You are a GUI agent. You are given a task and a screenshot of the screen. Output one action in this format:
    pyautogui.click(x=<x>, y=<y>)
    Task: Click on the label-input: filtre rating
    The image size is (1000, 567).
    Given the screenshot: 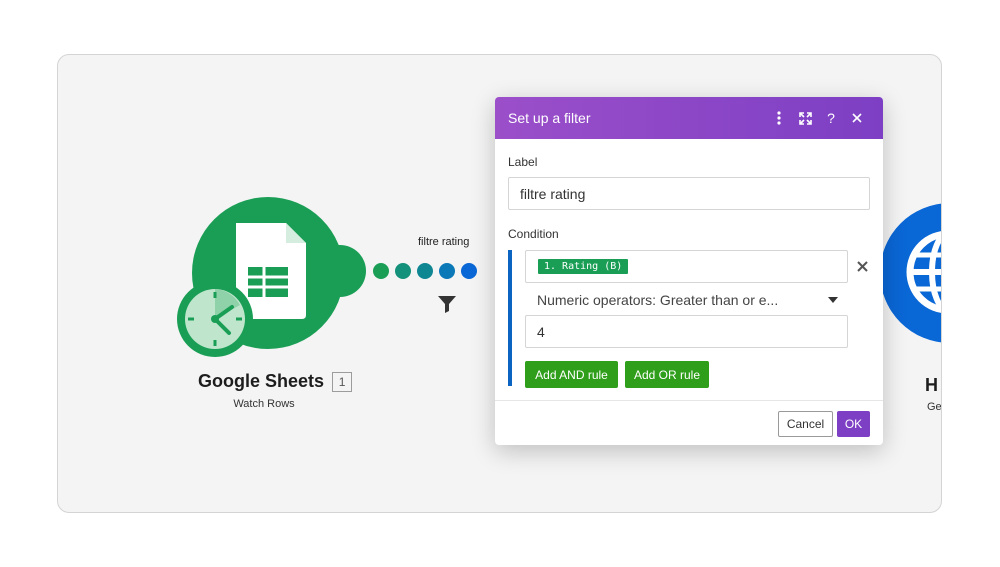 What is the action you would take?
    pyautogui.click(x=689, y=193)
    